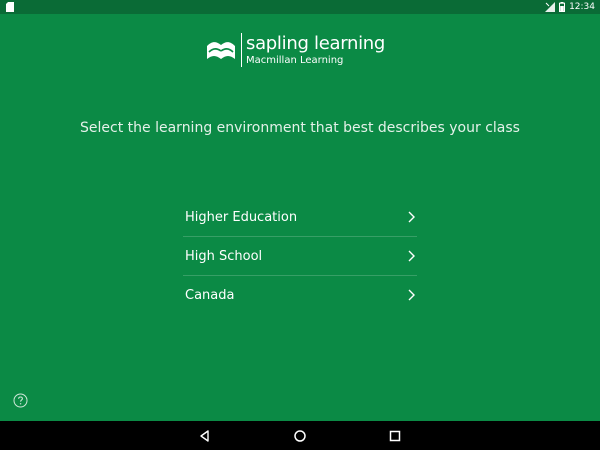 Image resolution: width=600 pixels, height=450 pixels. What do you see at coordinates (295, 60) in the screenshot?
I see `logo-subtitle: Macmillan Learning` at bounding box center [295, 60].